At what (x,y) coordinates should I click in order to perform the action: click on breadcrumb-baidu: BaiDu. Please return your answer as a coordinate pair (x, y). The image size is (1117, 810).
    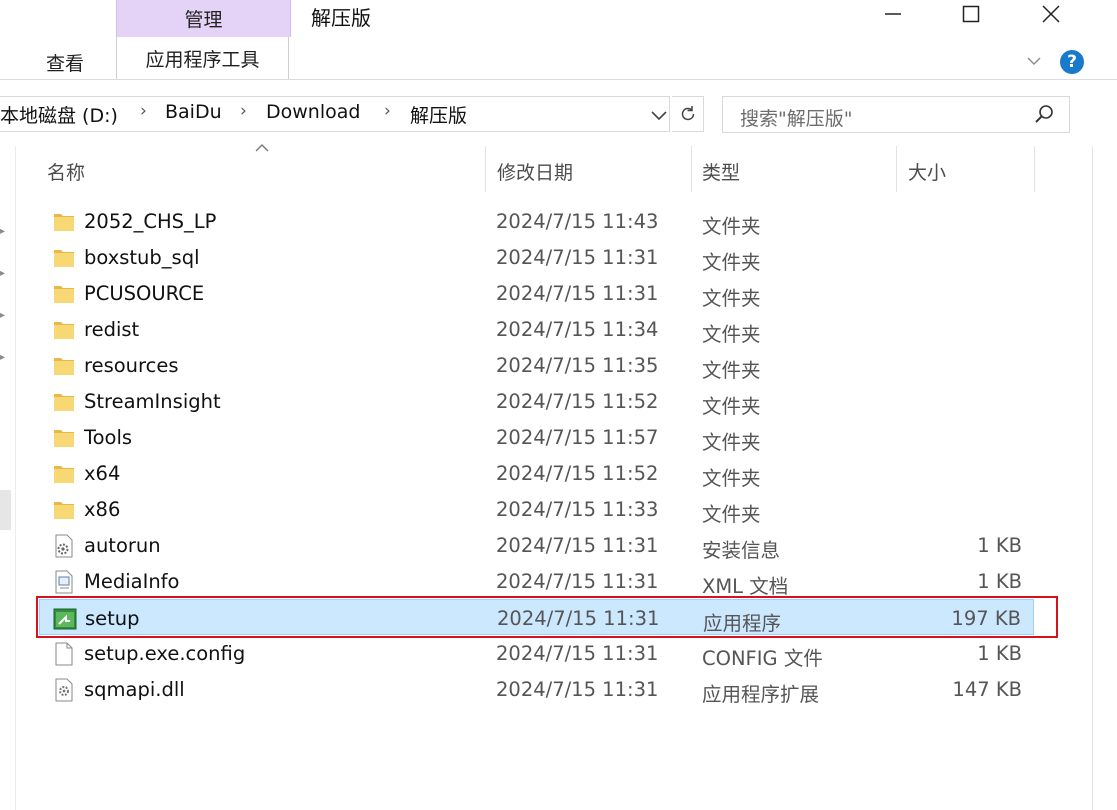
    Looking at the image, I should click on (193, 112).